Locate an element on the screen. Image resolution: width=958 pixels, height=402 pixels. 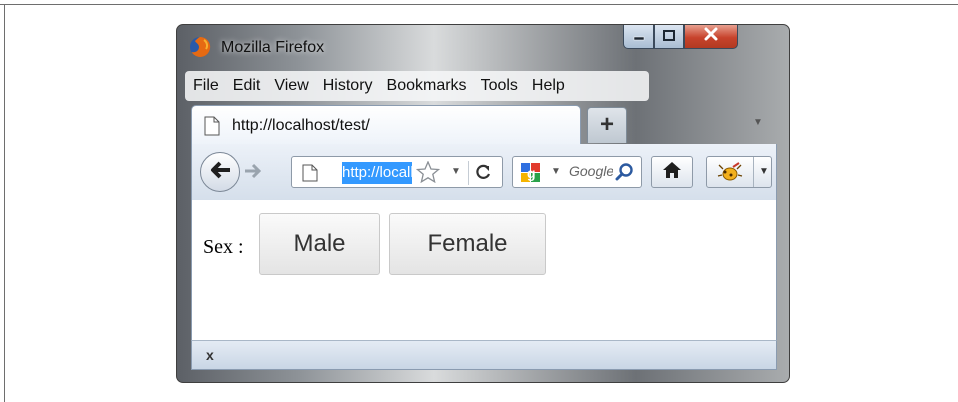
status-close-icon: x is located at coordinates (210, 355).